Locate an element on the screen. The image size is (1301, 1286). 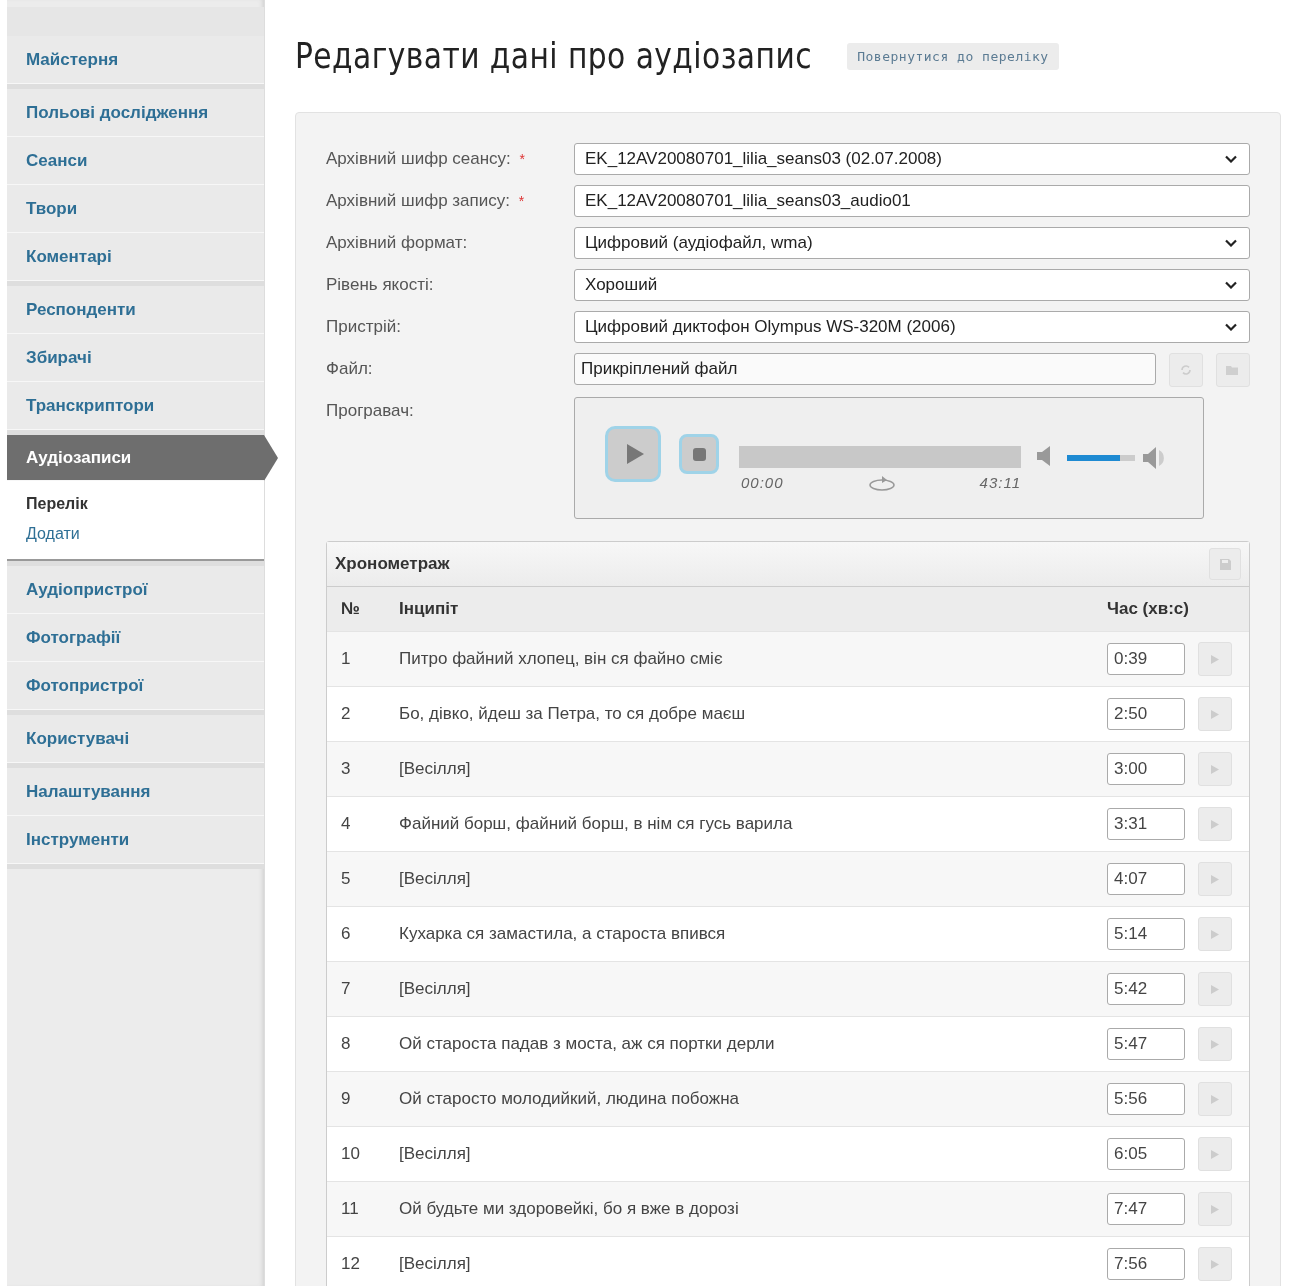
stop-icon is located at coordinates (699, 454).